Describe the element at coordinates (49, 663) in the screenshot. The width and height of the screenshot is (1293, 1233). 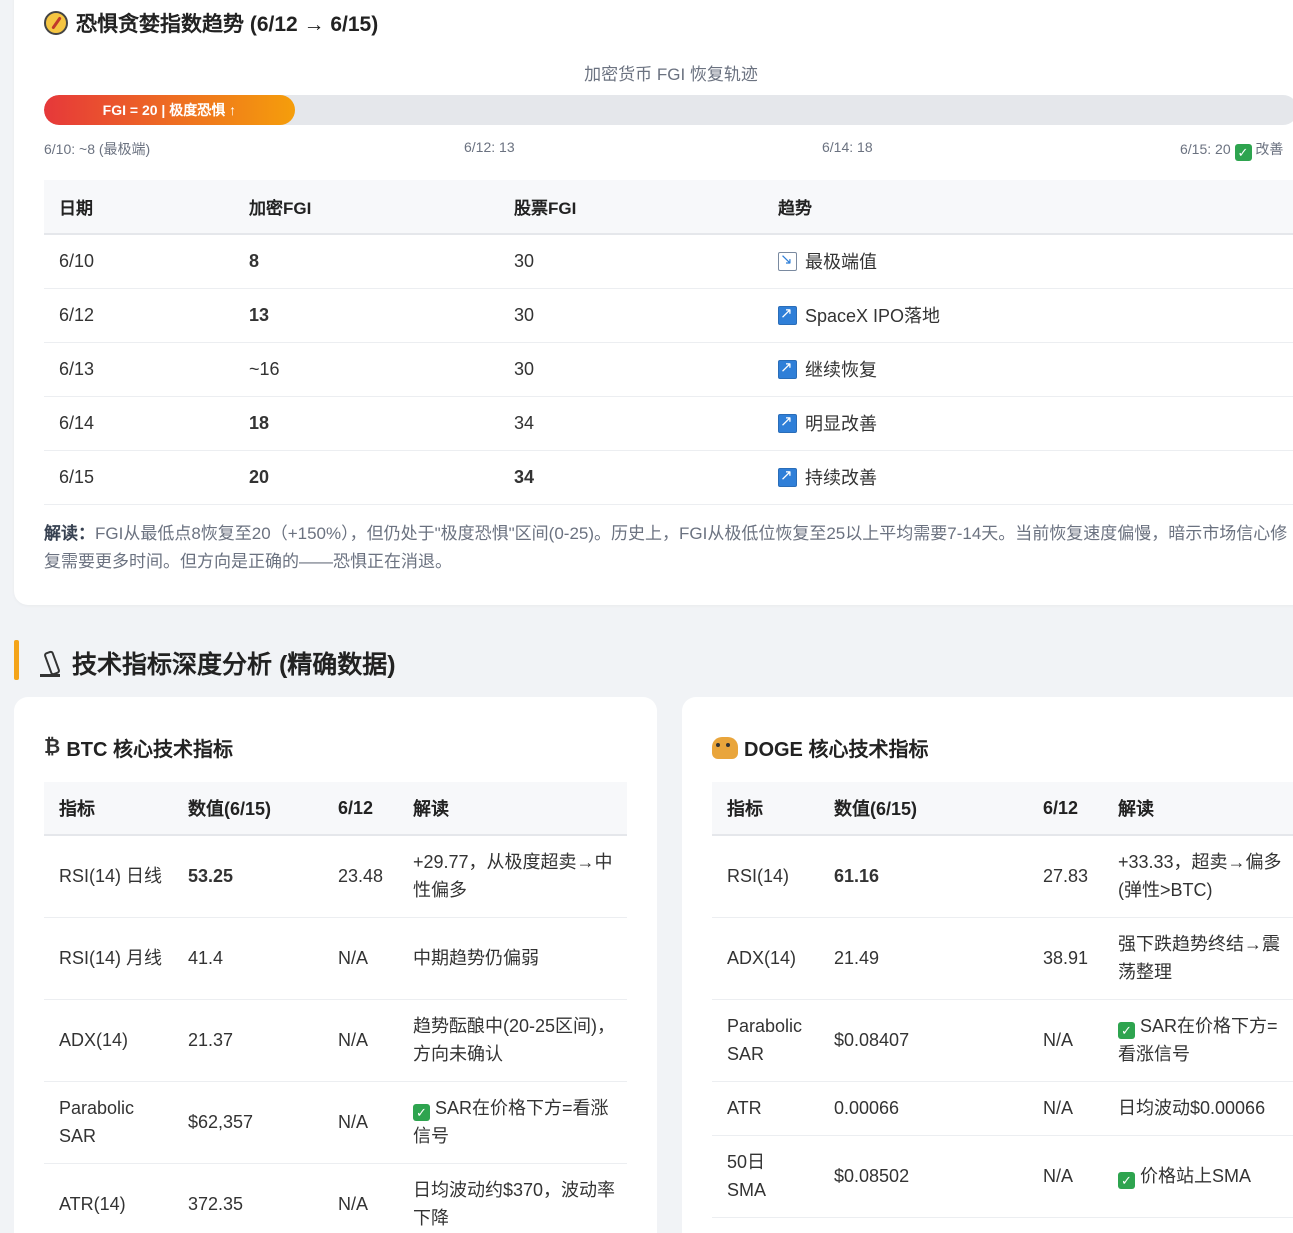
I see `microscope-icon` at that location.